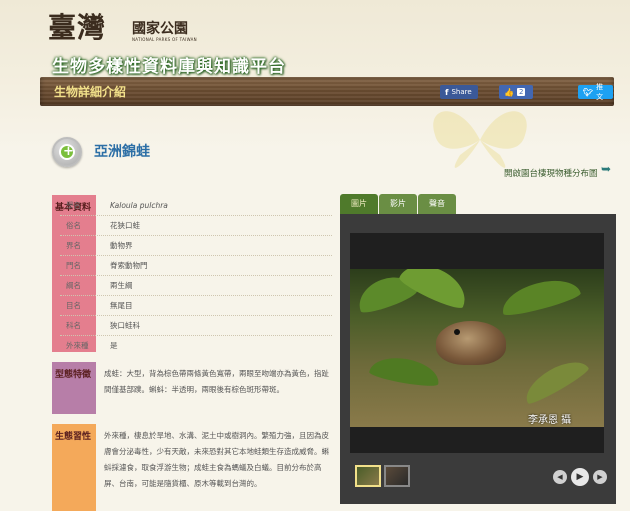 This screenshot has height=511, width=630. I want to click on basic-row-family: 科名 狹口蛙科, so click(103, 326).